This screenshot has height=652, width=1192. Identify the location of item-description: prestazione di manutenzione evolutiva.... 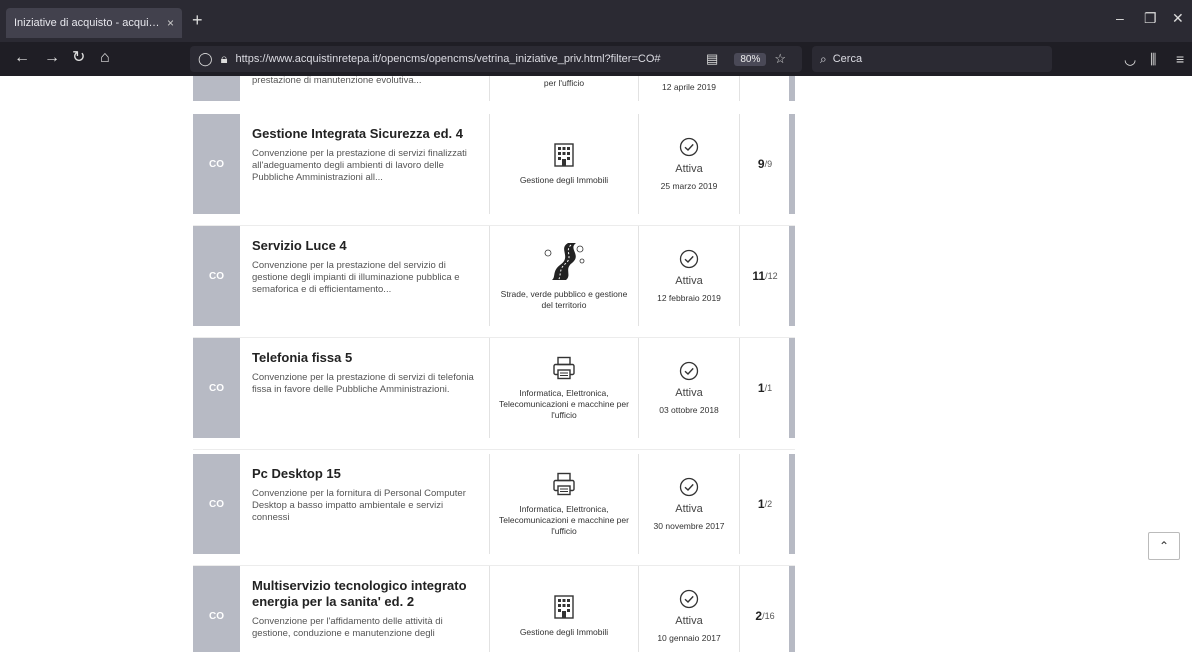
(337, 81).